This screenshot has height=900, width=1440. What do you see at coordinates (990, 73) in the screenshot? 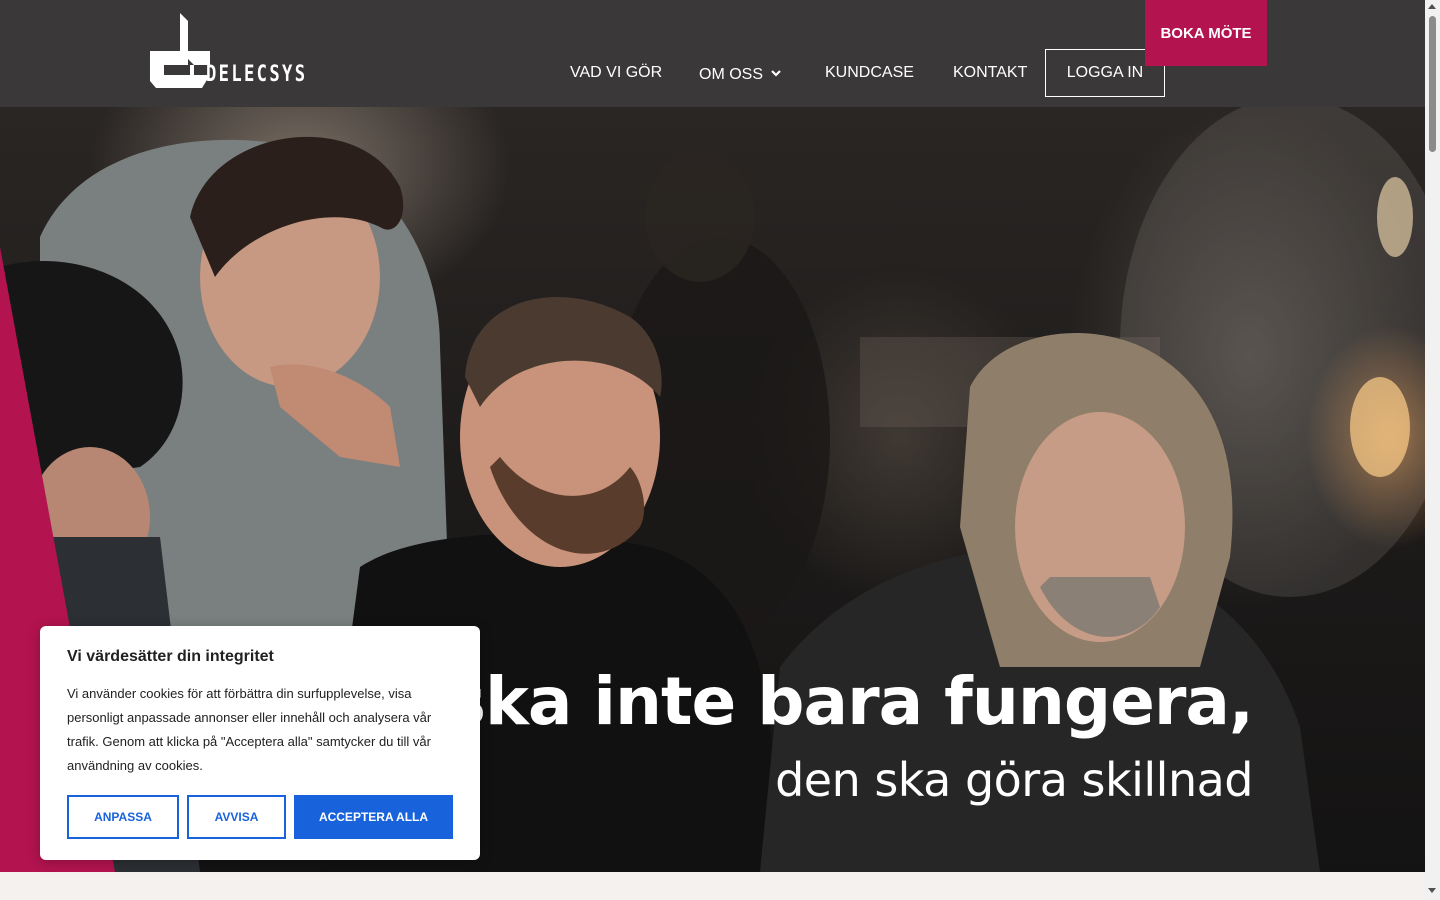
I see `nav-item-kontakt: KONTAKT` at bounding box center [990, 73].